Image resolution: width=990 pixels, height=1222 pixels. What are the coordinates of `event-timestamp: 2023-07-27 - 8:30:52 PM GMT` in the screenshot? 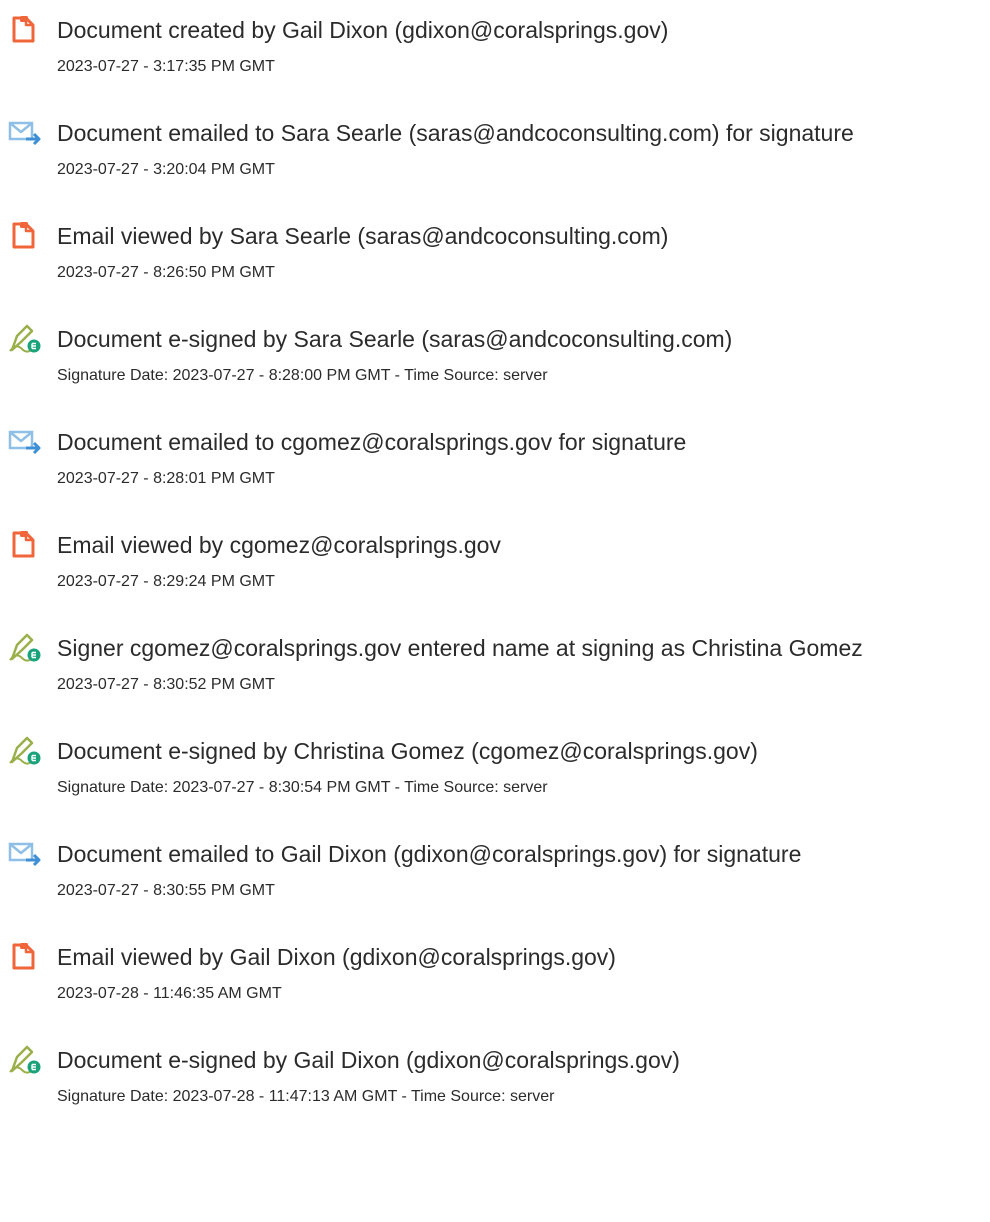 It's located at (166, 684).